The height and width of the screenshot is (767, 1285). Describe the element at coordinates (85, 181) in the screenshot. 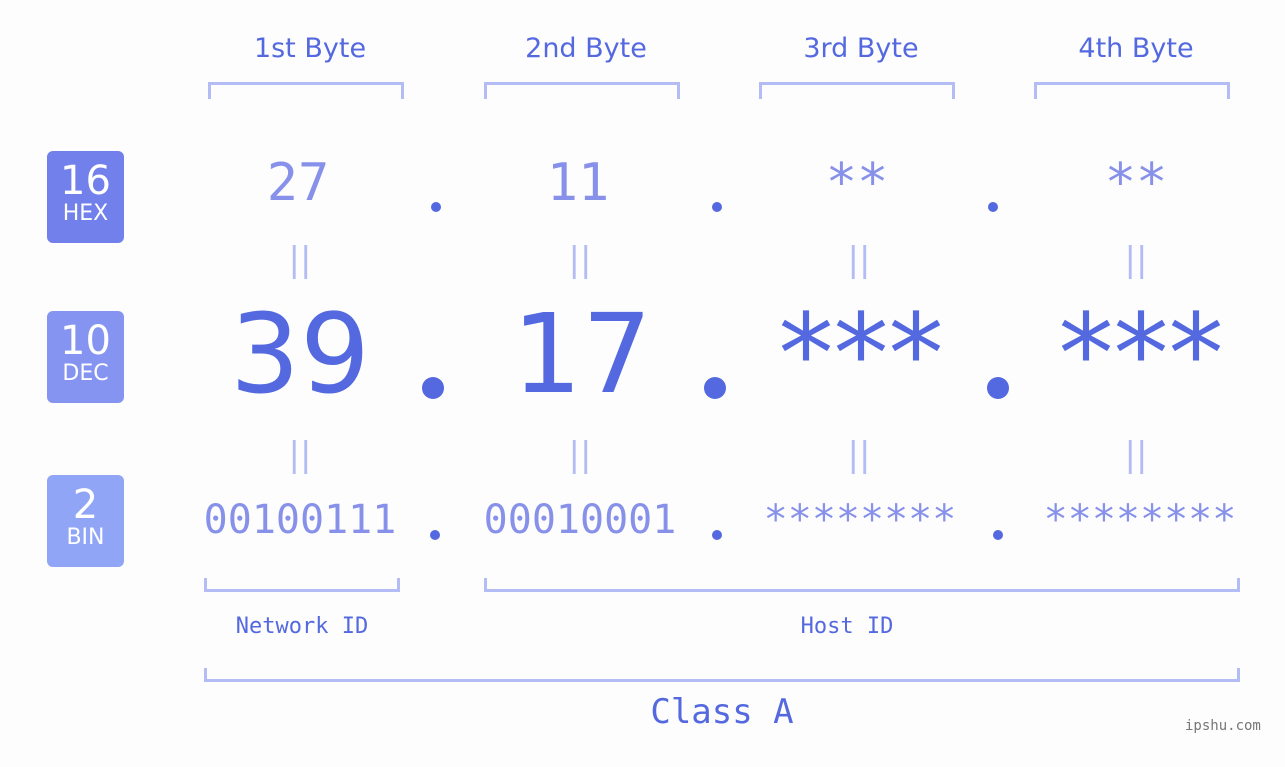

I see `hex-base: 16` at that location.